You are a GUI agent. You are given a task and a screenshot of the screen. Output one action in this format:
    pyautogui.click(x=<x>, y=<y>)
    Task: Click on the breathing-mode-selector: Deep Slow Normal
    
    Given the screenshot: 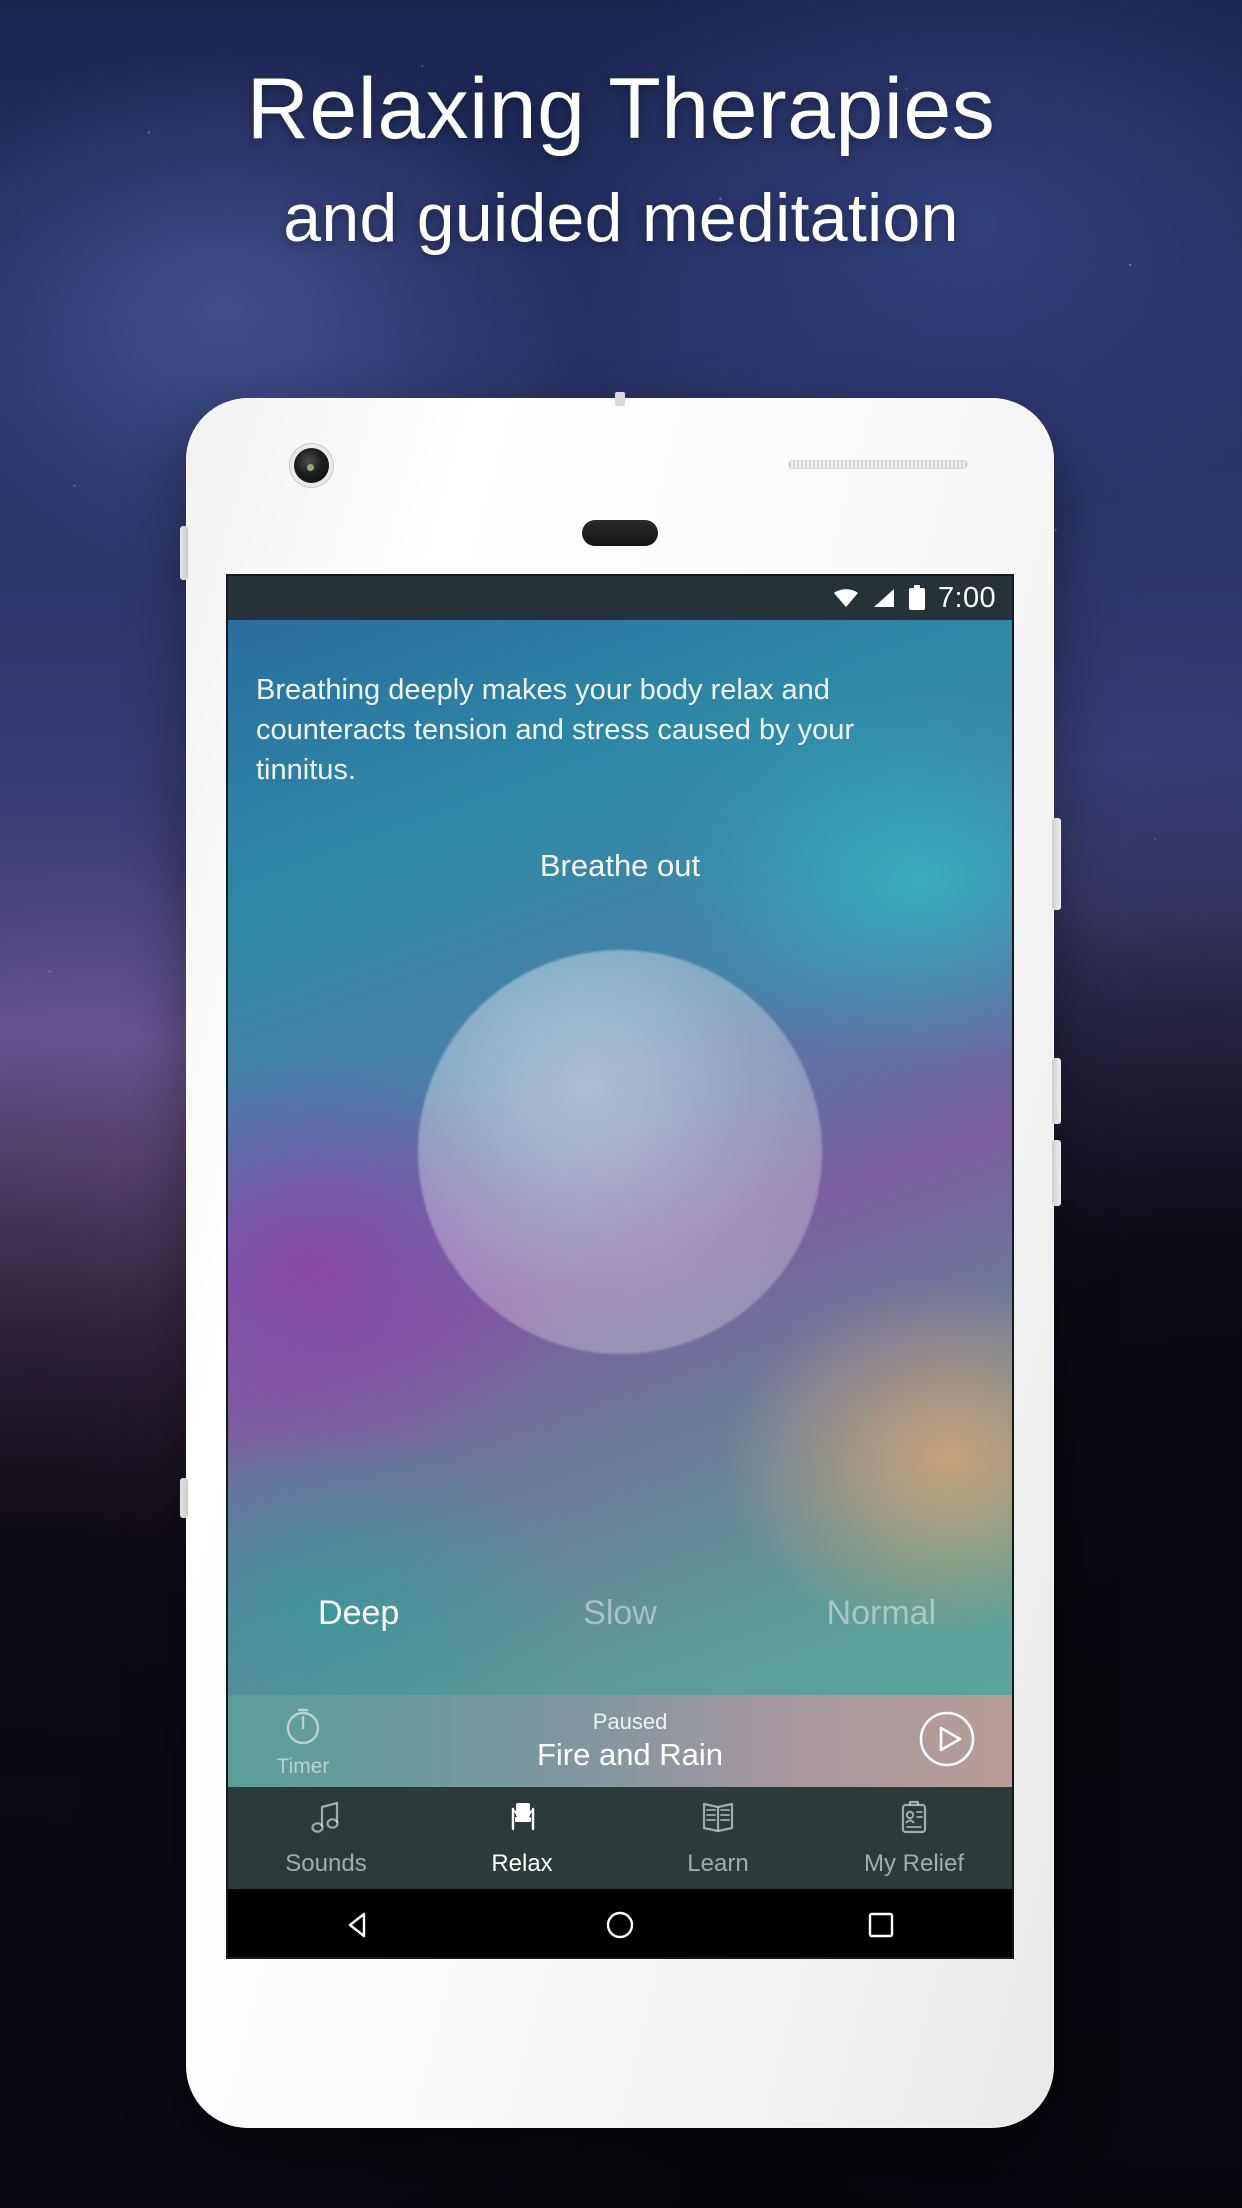 What is the action you would take?
    pyautogui.click(x=620, y=1613)
    